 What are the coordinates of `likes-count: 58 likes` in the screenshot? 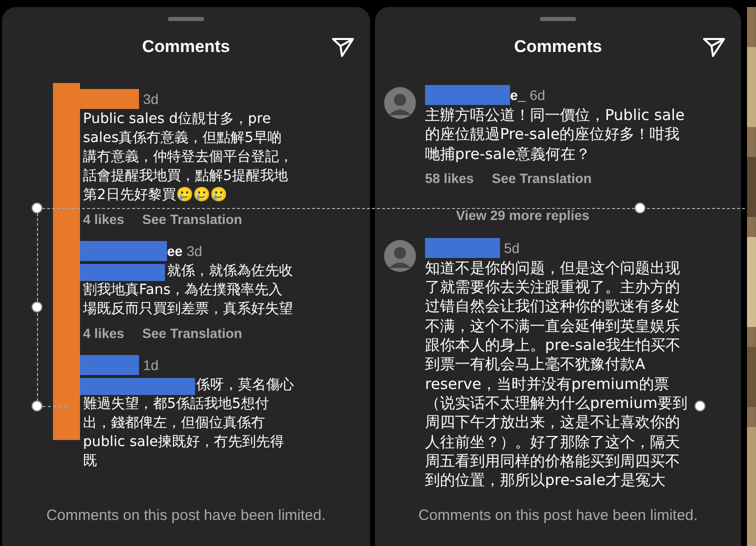 It's located at (449, 178).